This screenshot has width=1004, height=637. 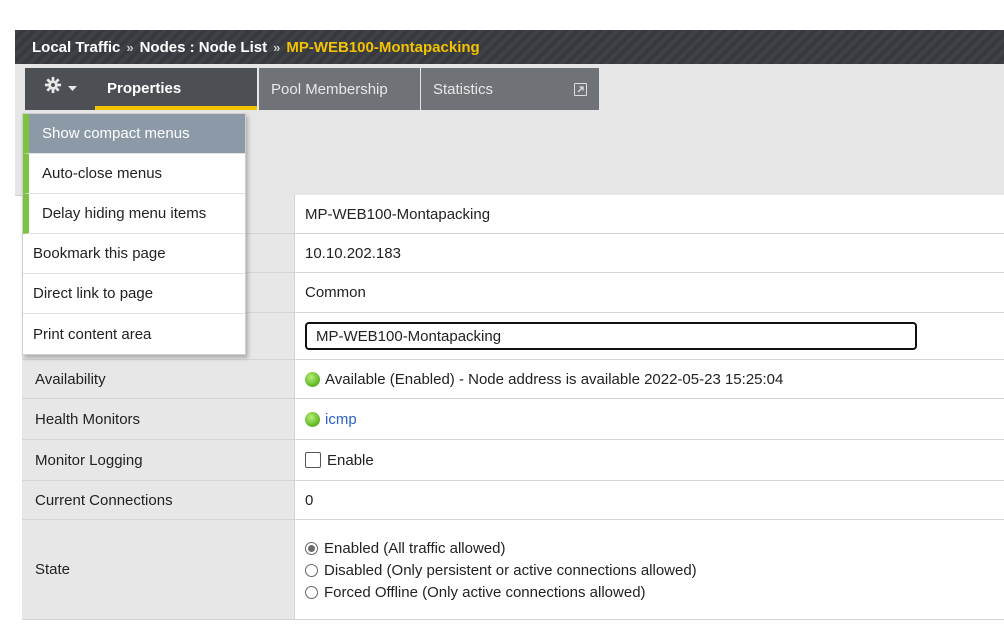 What do you see at coordinates (158, 419) in the screenshot?
I see `health-monitors-label: Health Monitors` at bounding box center [158, 419].